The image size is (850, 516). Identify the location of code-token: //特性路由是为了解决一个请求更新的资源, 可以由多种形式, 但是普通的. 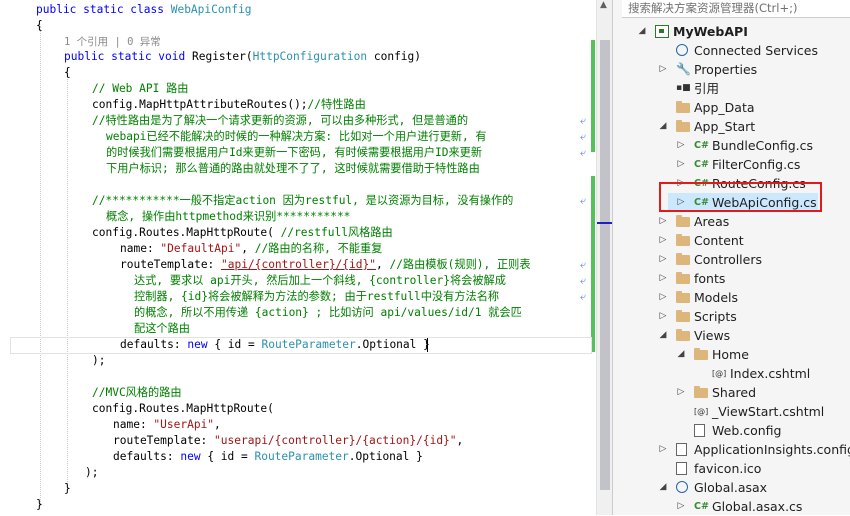
(280, 120).